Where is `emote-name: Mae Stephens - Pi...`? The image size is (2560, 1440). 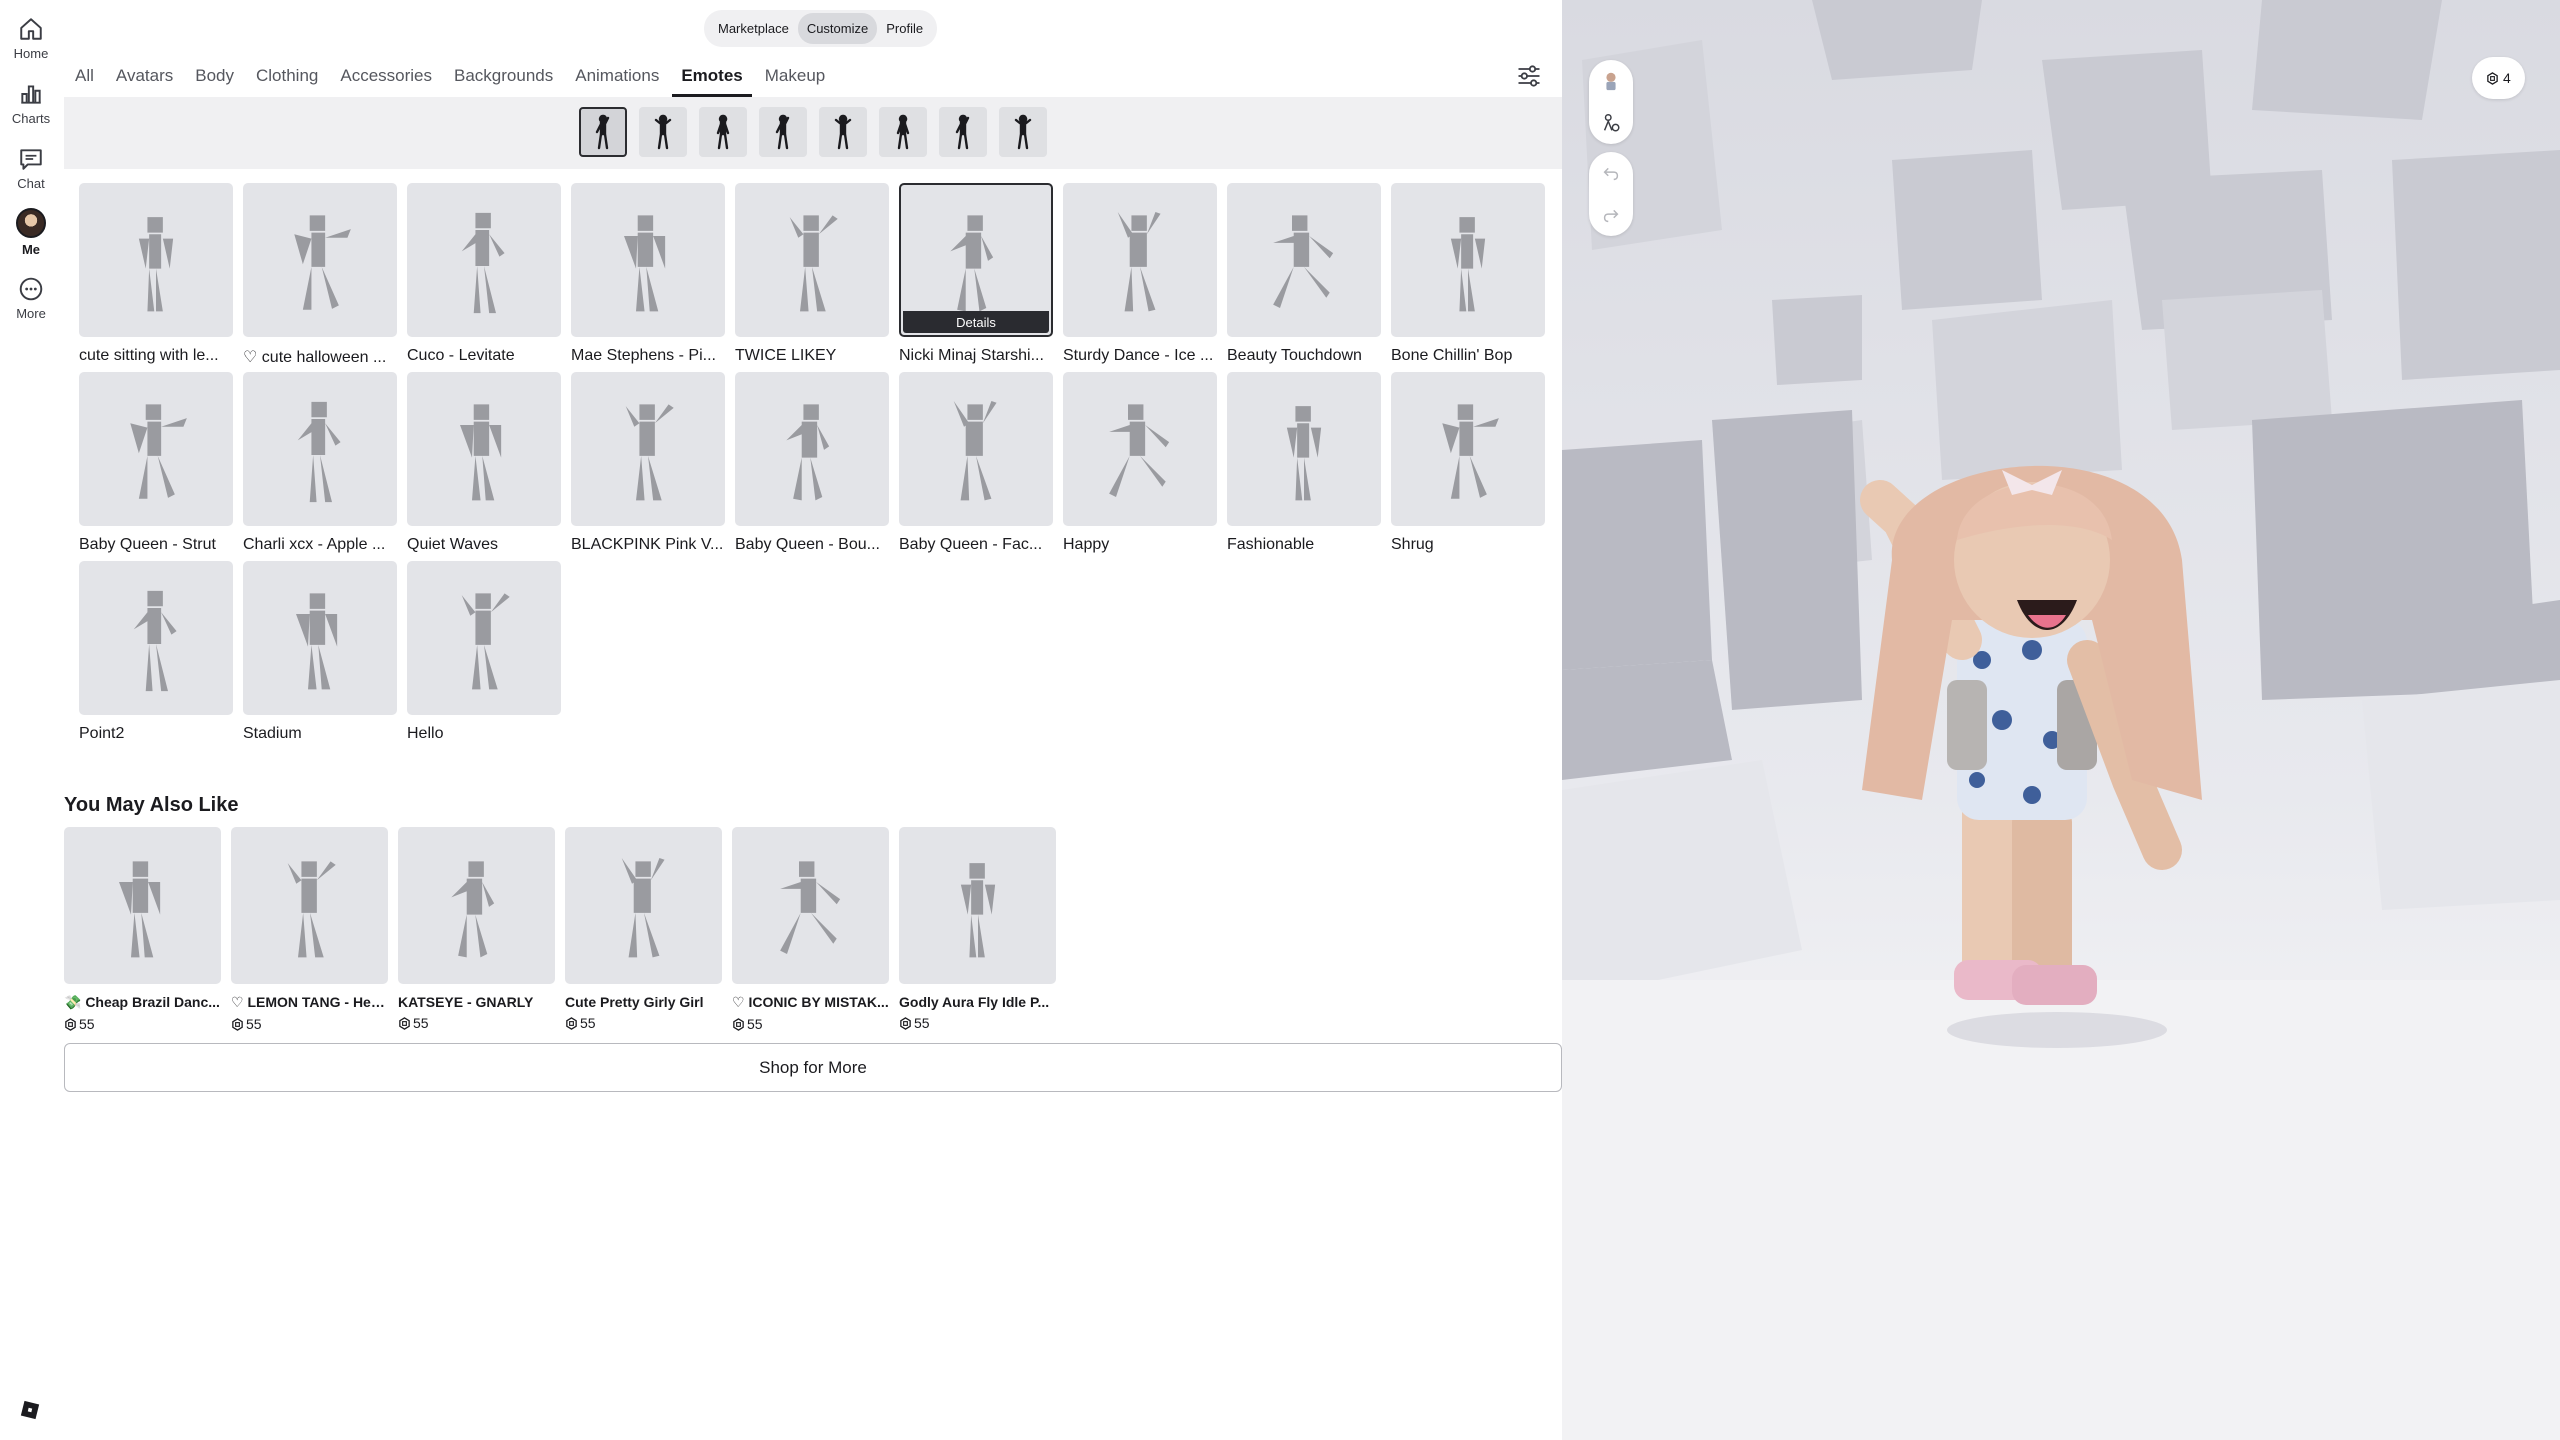 emote-name: Mae Stephens - Pi... is located at coordinates (643, 355).